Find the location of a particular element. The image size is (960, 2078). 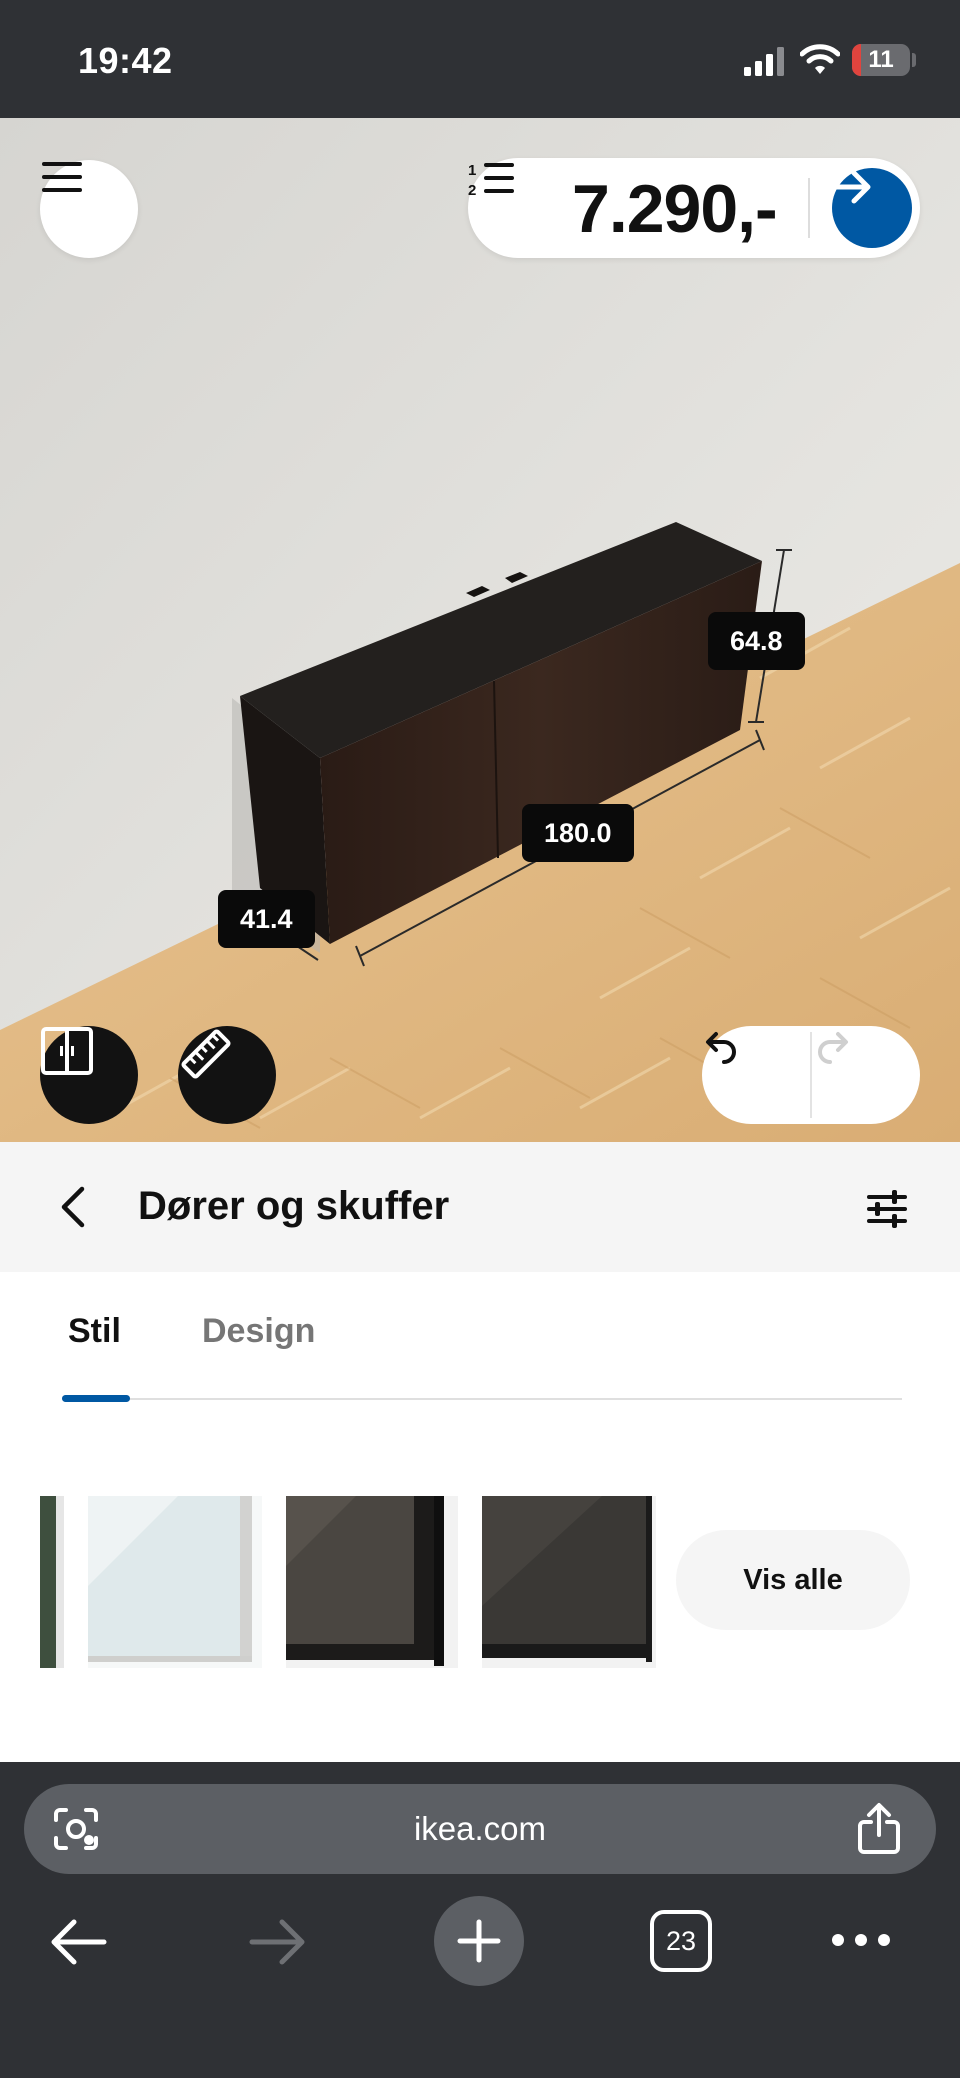

new-tab-button is located at coordinates (479, 1941).